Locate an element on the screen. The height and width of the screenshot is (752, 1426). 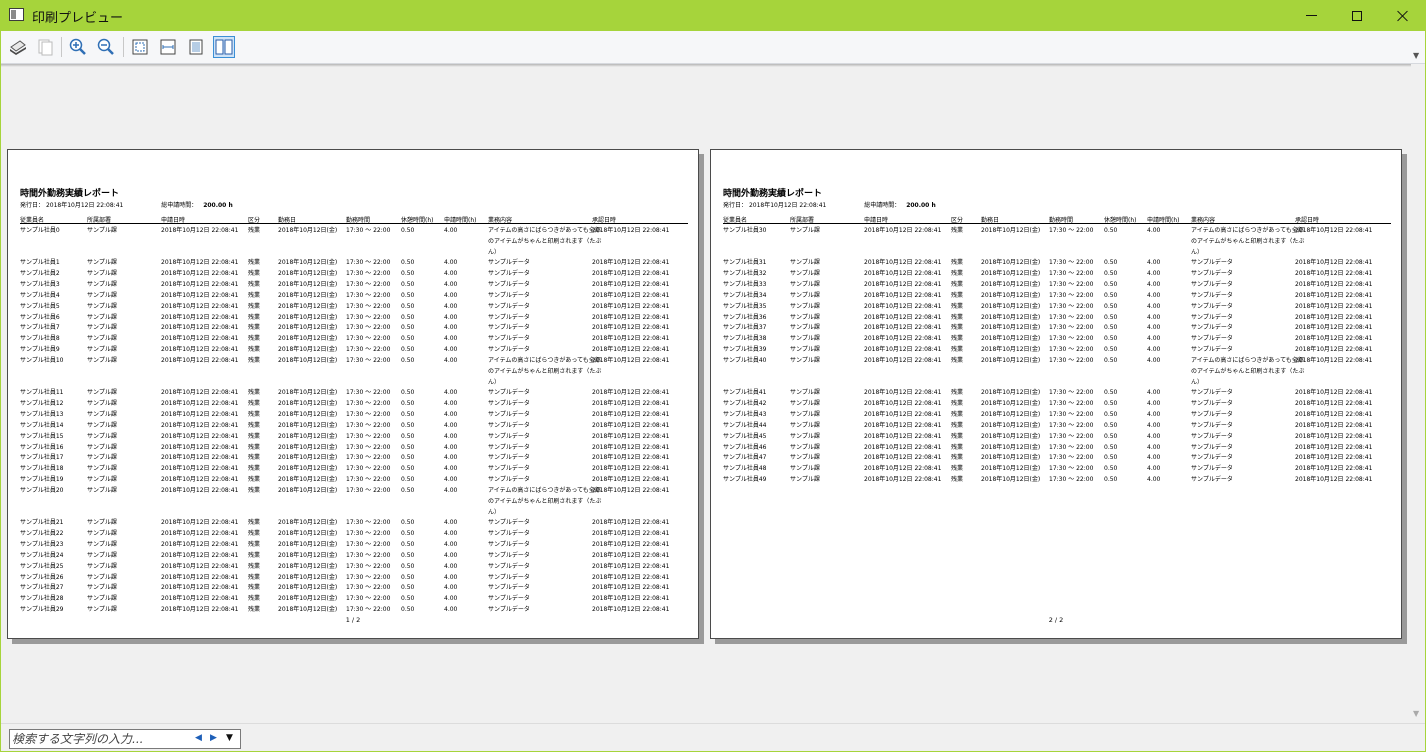
zoom-in-button is located at coordinates (78, 47).